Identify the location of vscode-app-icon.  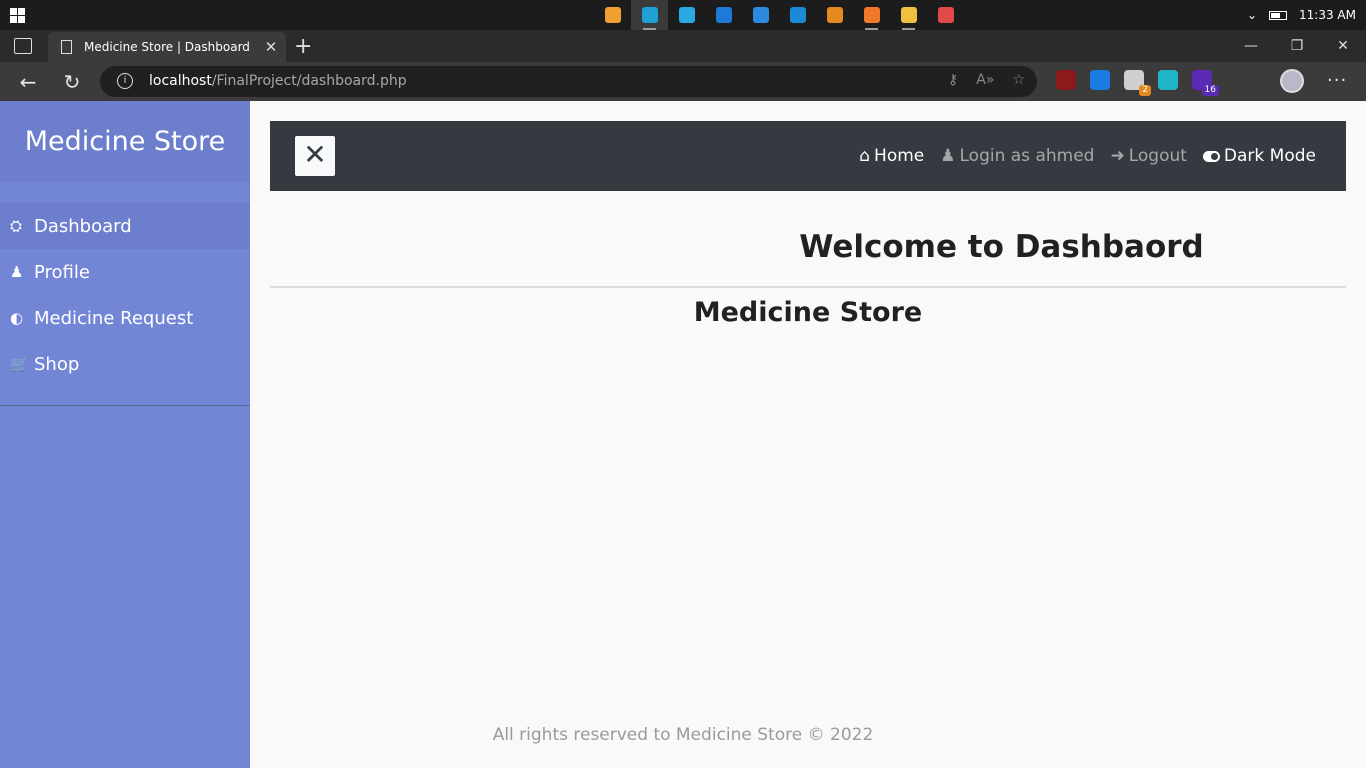
(797, 15).